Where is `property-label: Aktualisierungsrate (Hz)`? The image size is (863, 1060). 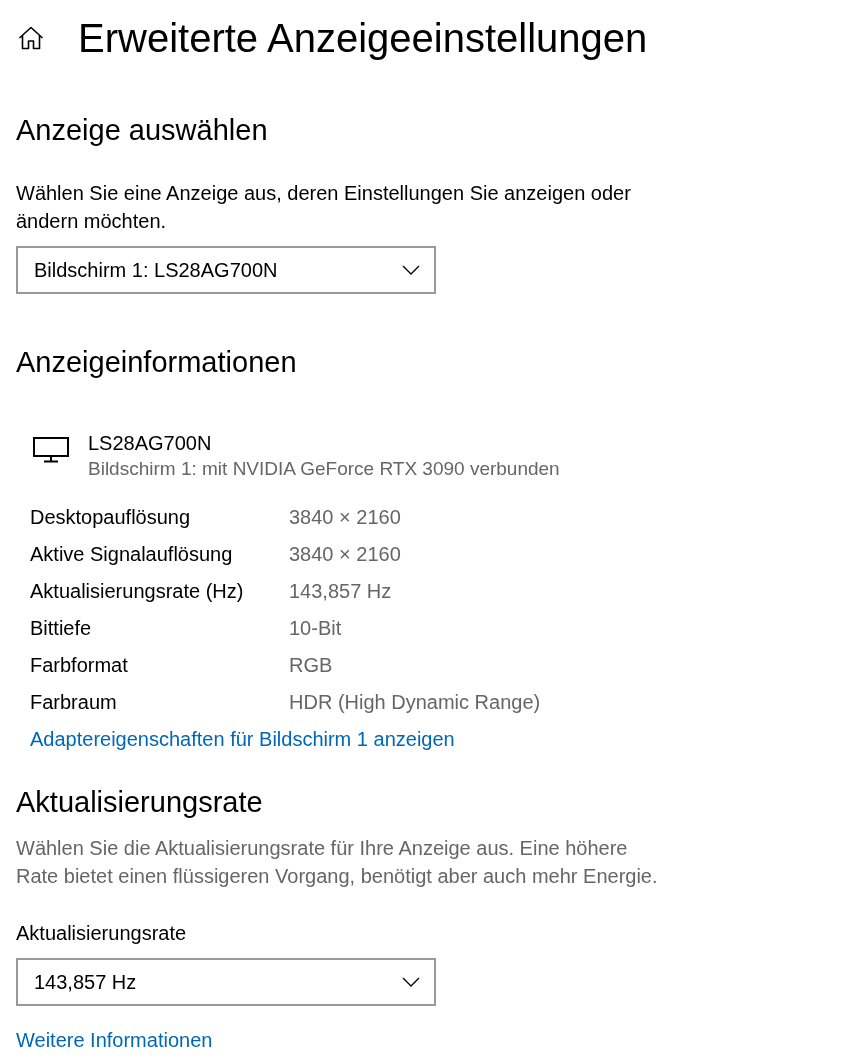 property-label: Aktualisierungsrate (Hz) is located at coordinates (137, 591).